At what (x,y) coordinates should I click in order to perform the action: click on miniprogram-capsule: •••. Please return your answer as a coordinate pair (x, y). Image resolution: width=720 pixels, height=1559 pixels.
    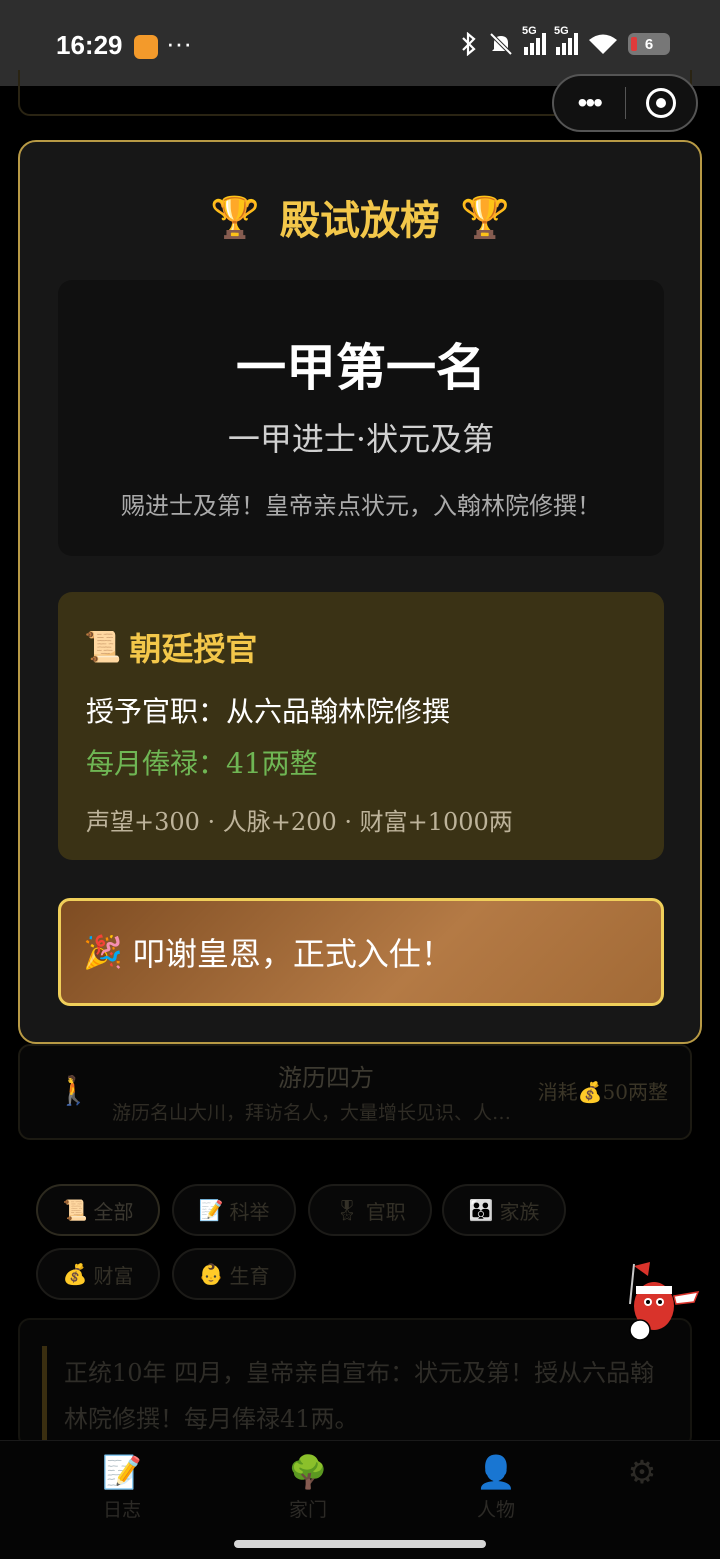
    Looking at the image, I should click on (625, 103).